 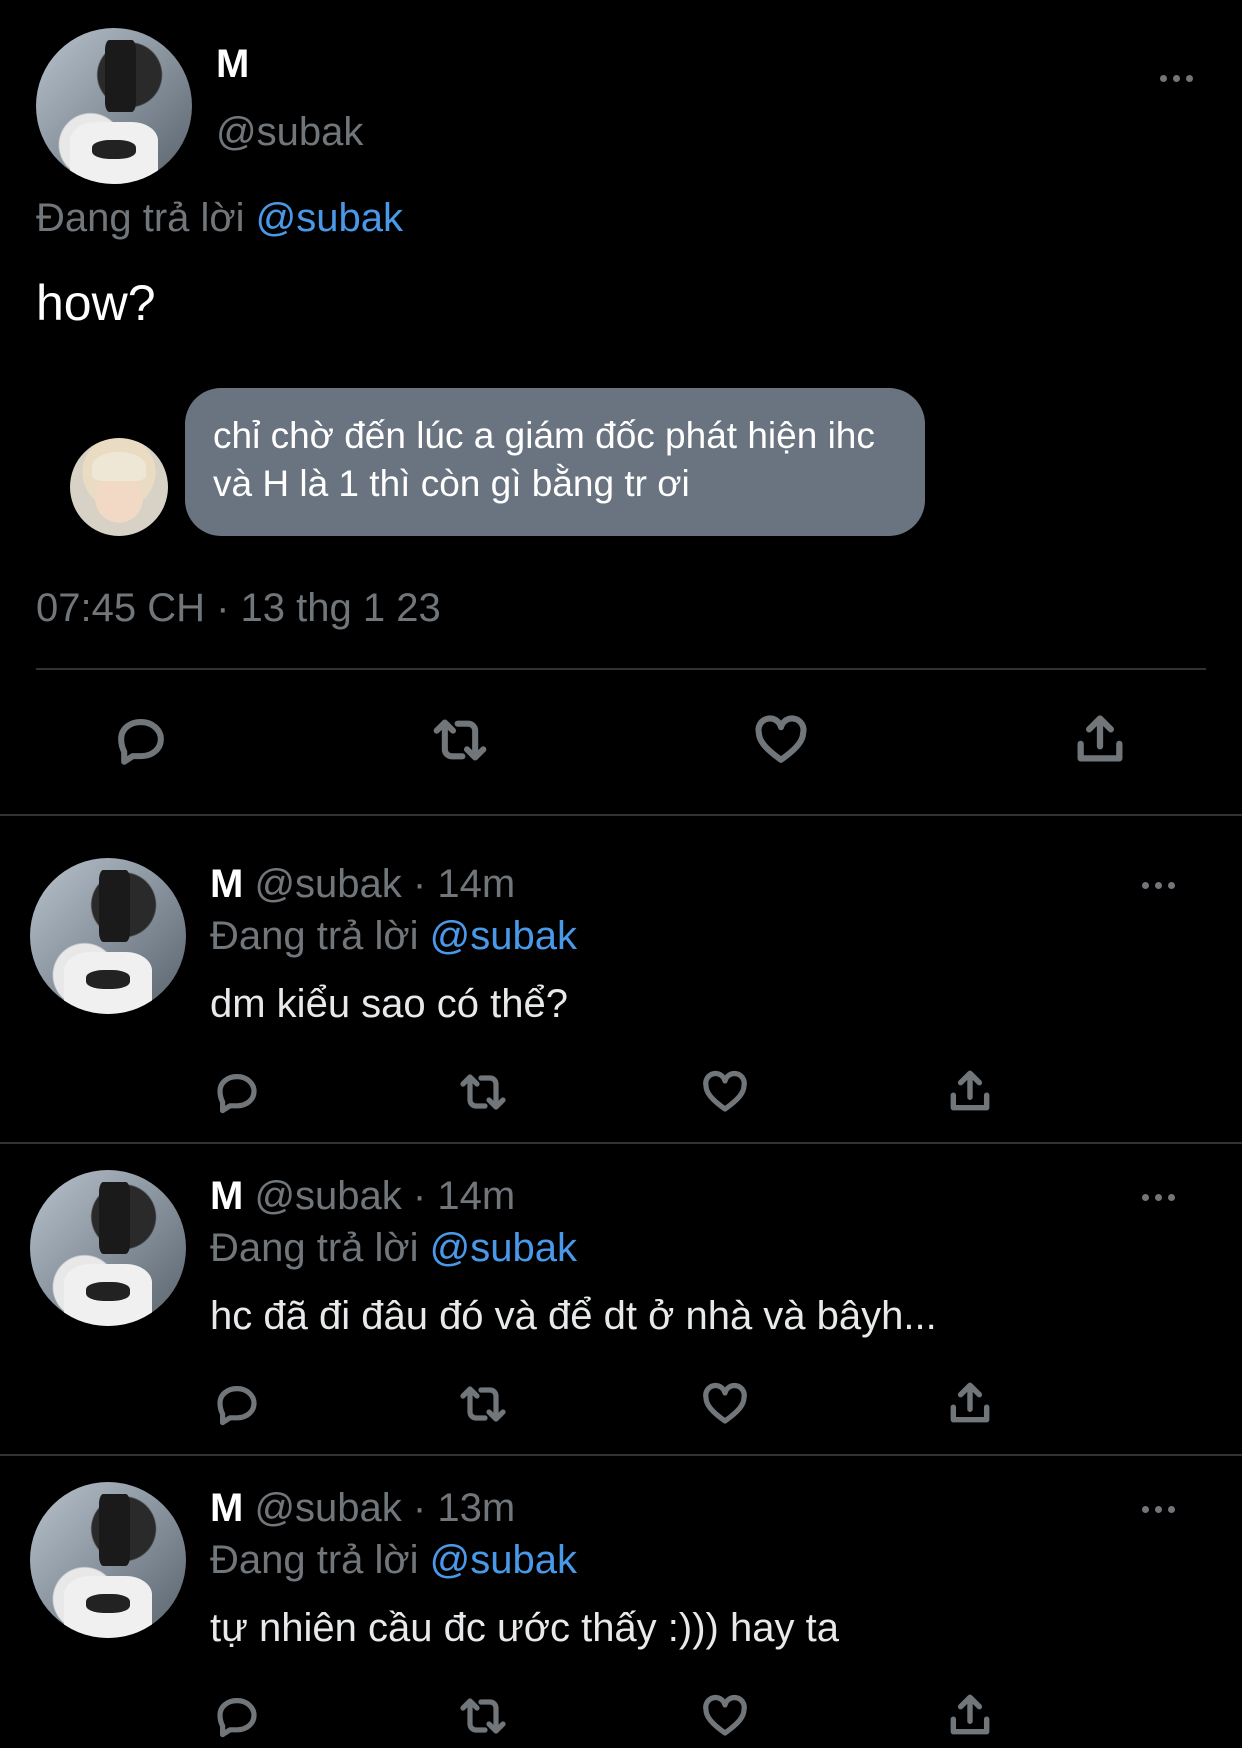 I want to click on author-handle: @subak, so click(x=289, y=132).